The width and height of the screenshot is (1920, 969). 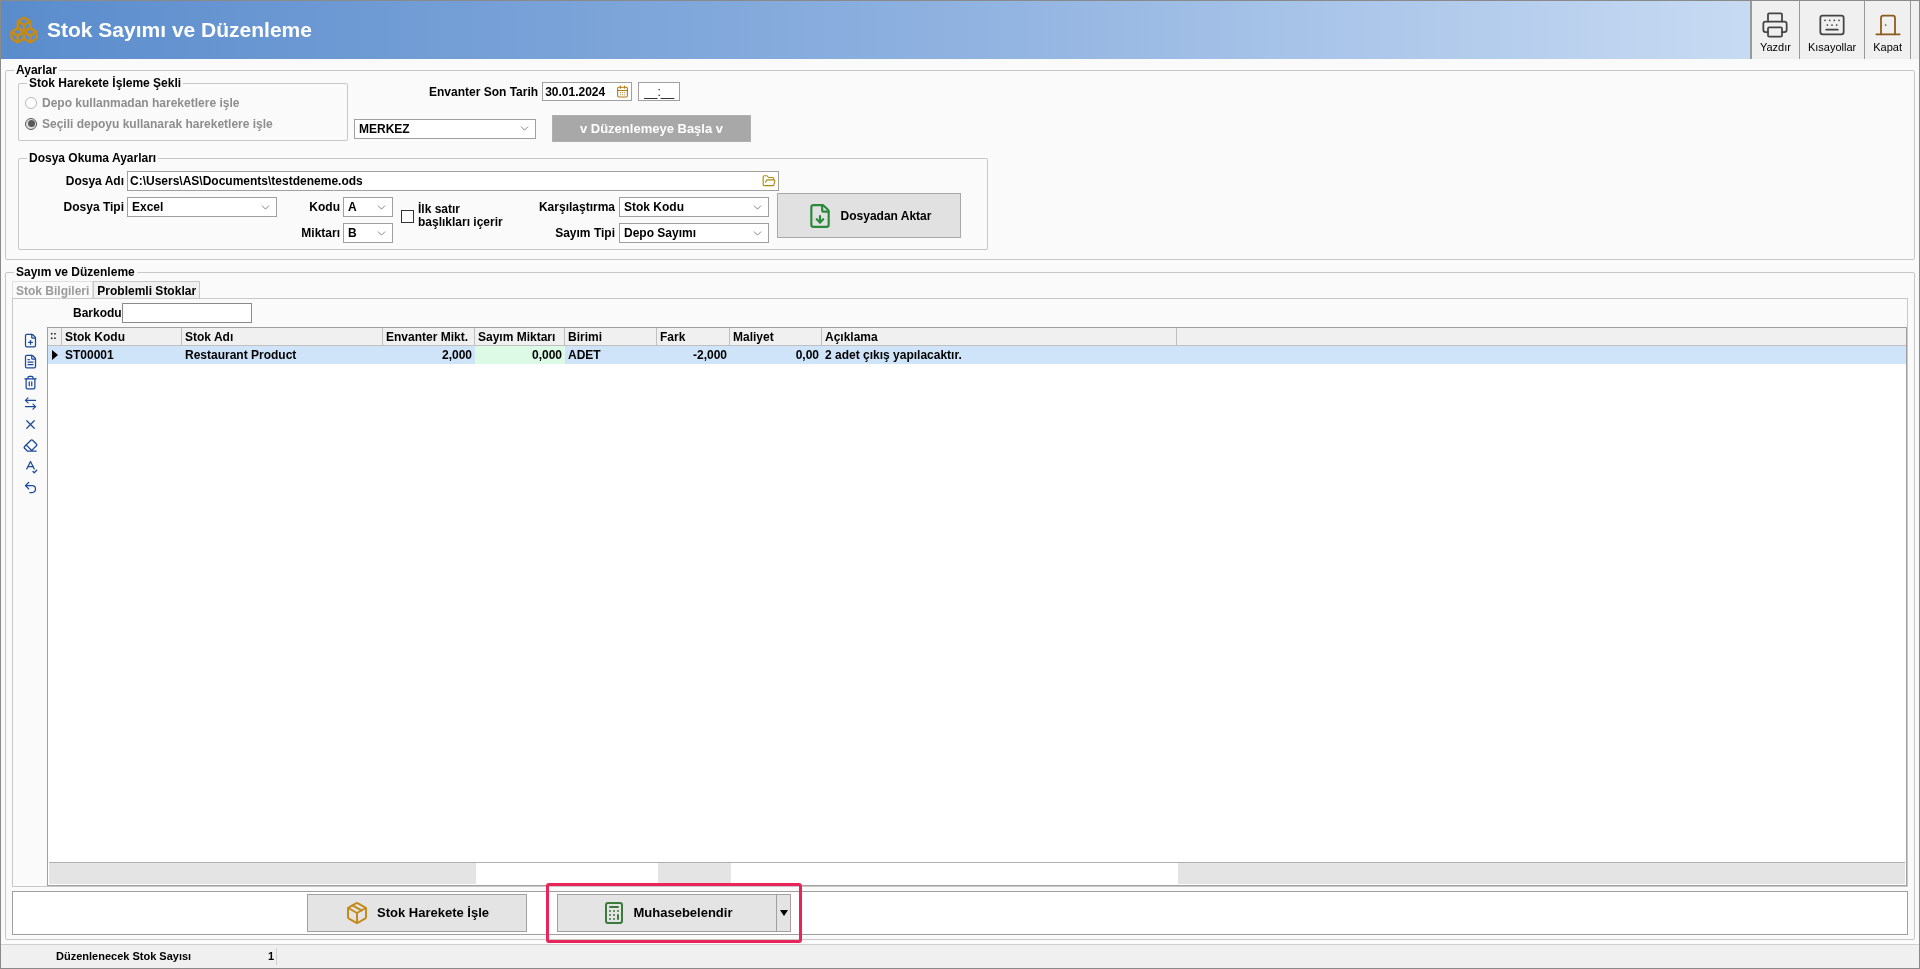 What do you see at coordinates (30, 361) in the screenshot?
I see `document-icon` at bounding box center [30, 361].